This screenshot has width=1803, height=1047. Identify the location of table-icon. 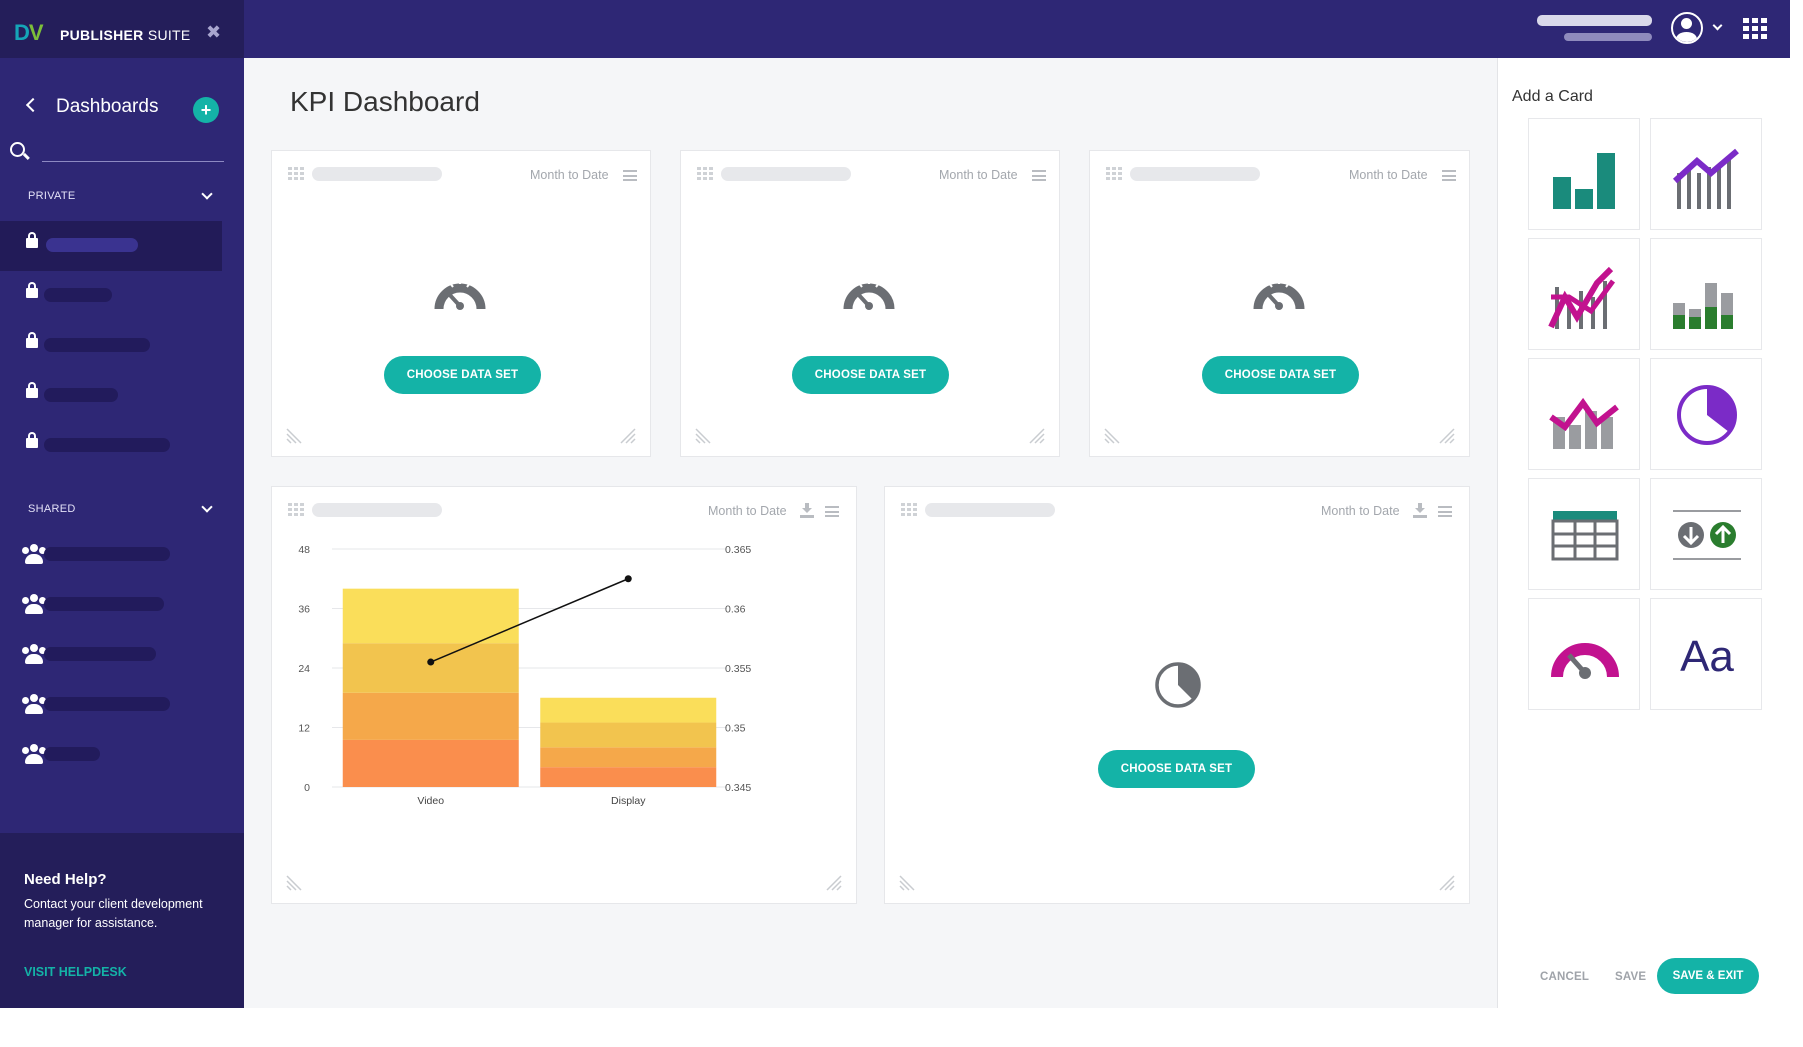
(1585, 536).